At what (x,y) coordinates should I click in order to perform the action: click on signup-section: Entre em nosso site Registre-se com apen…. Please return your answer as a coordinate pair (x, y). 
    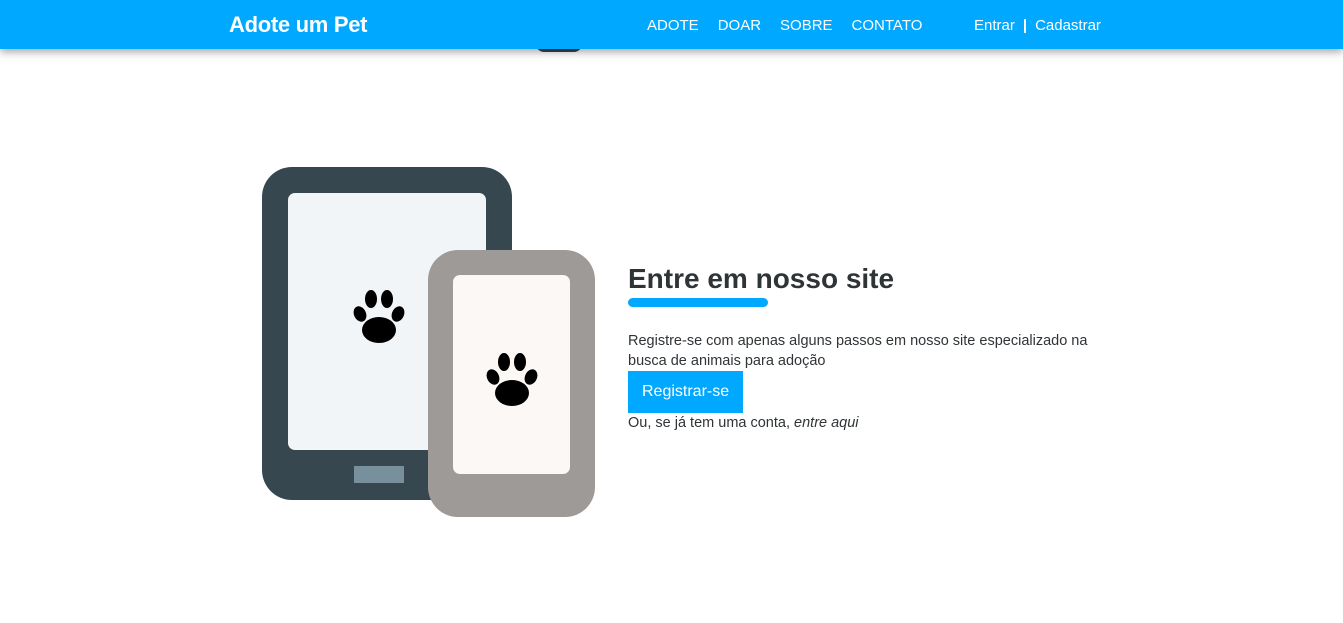
    Looking at the image, I should click on (868, 346).